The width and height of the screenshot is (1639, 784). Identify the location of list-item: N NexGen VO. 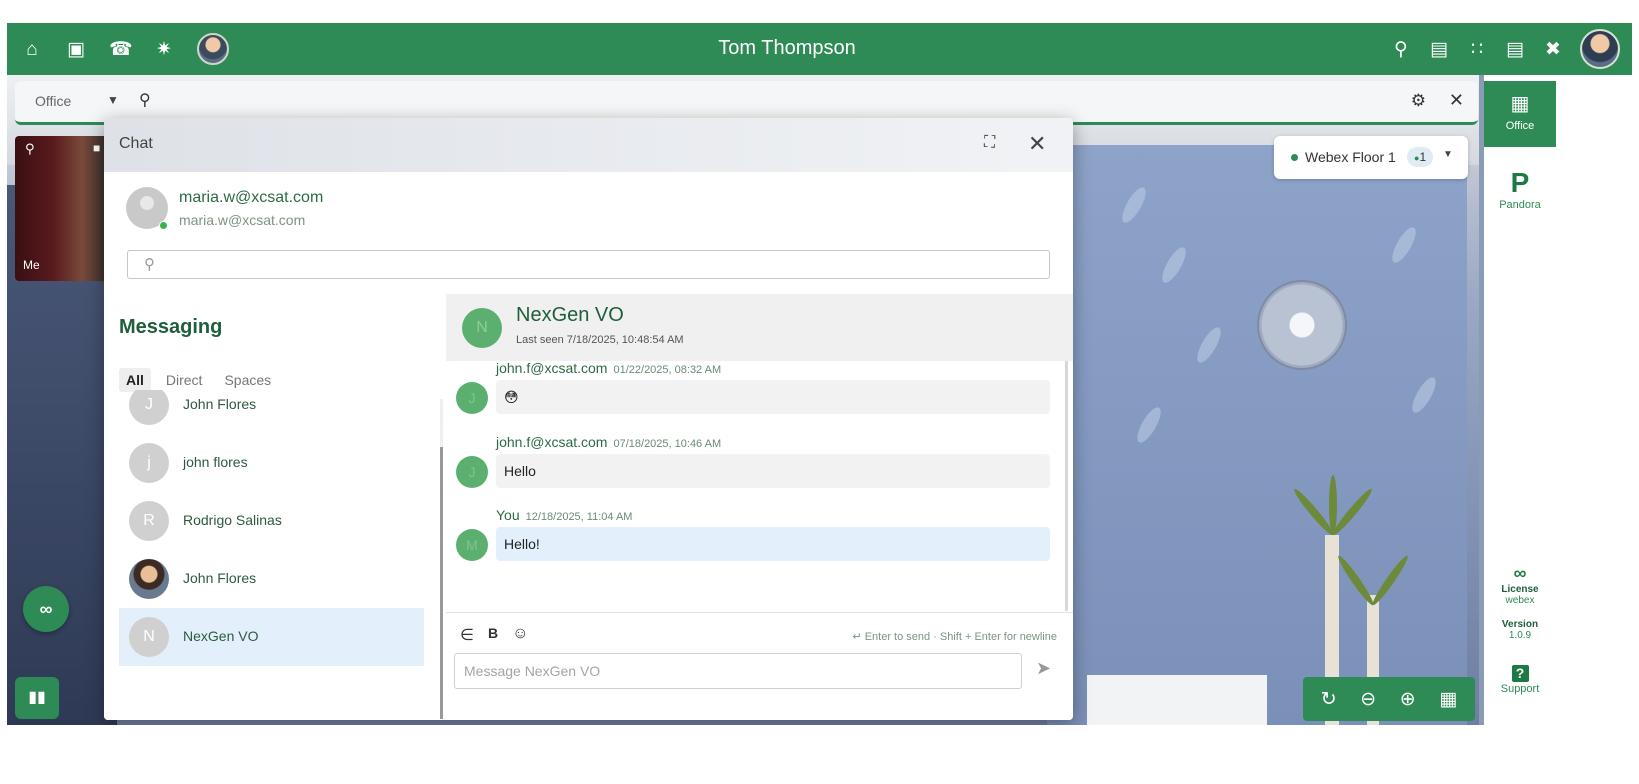
(271, 637).